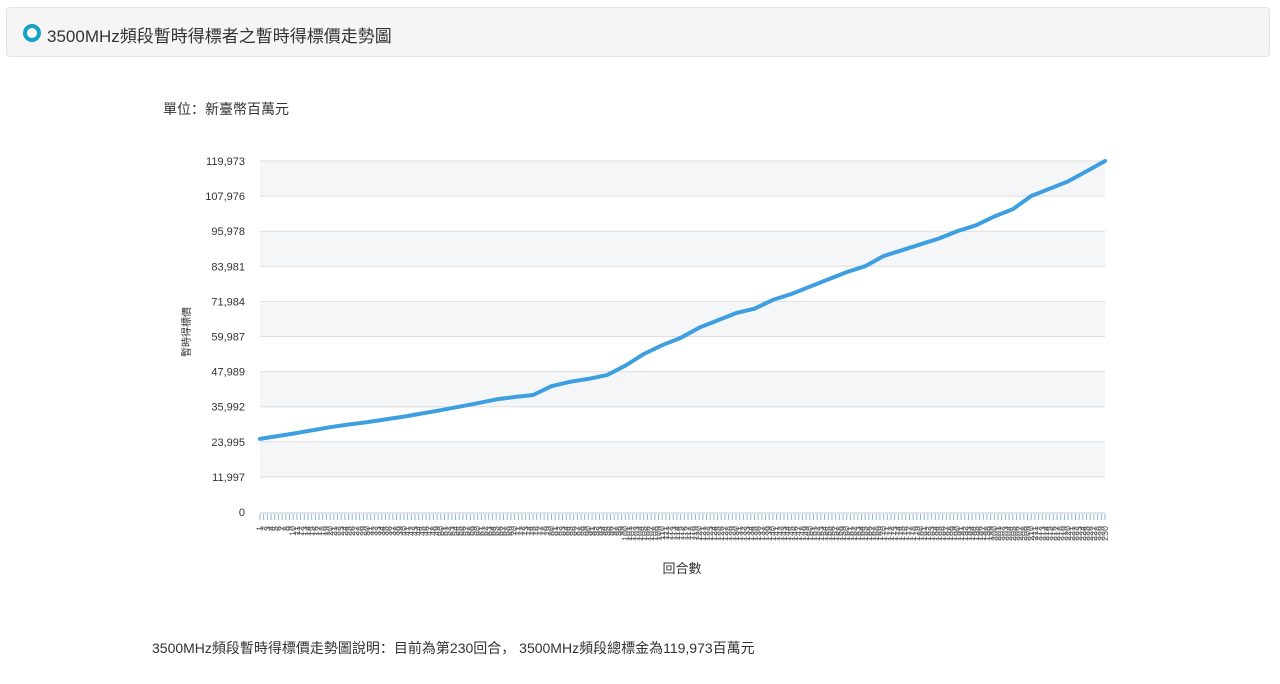  I want to click on y-tick-label: 35,992, so click(228, 408).